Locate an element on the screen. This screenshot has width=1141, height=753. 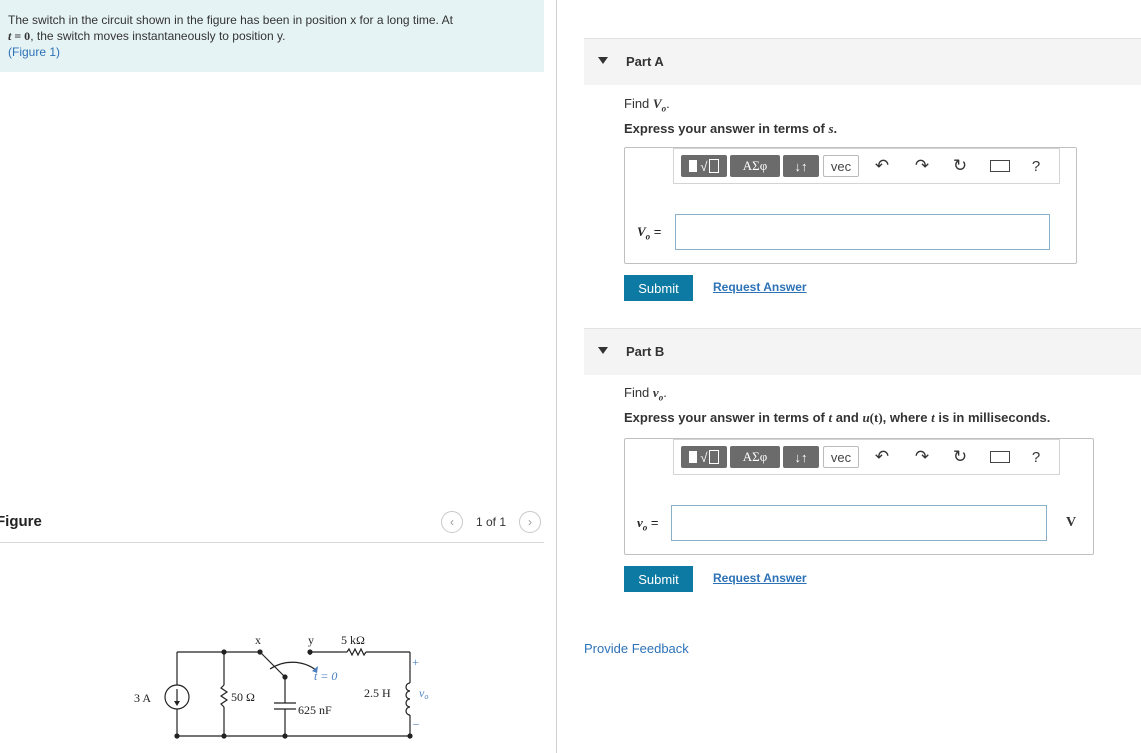
chevron-right-icon: › is located at coordinates (530, 522).